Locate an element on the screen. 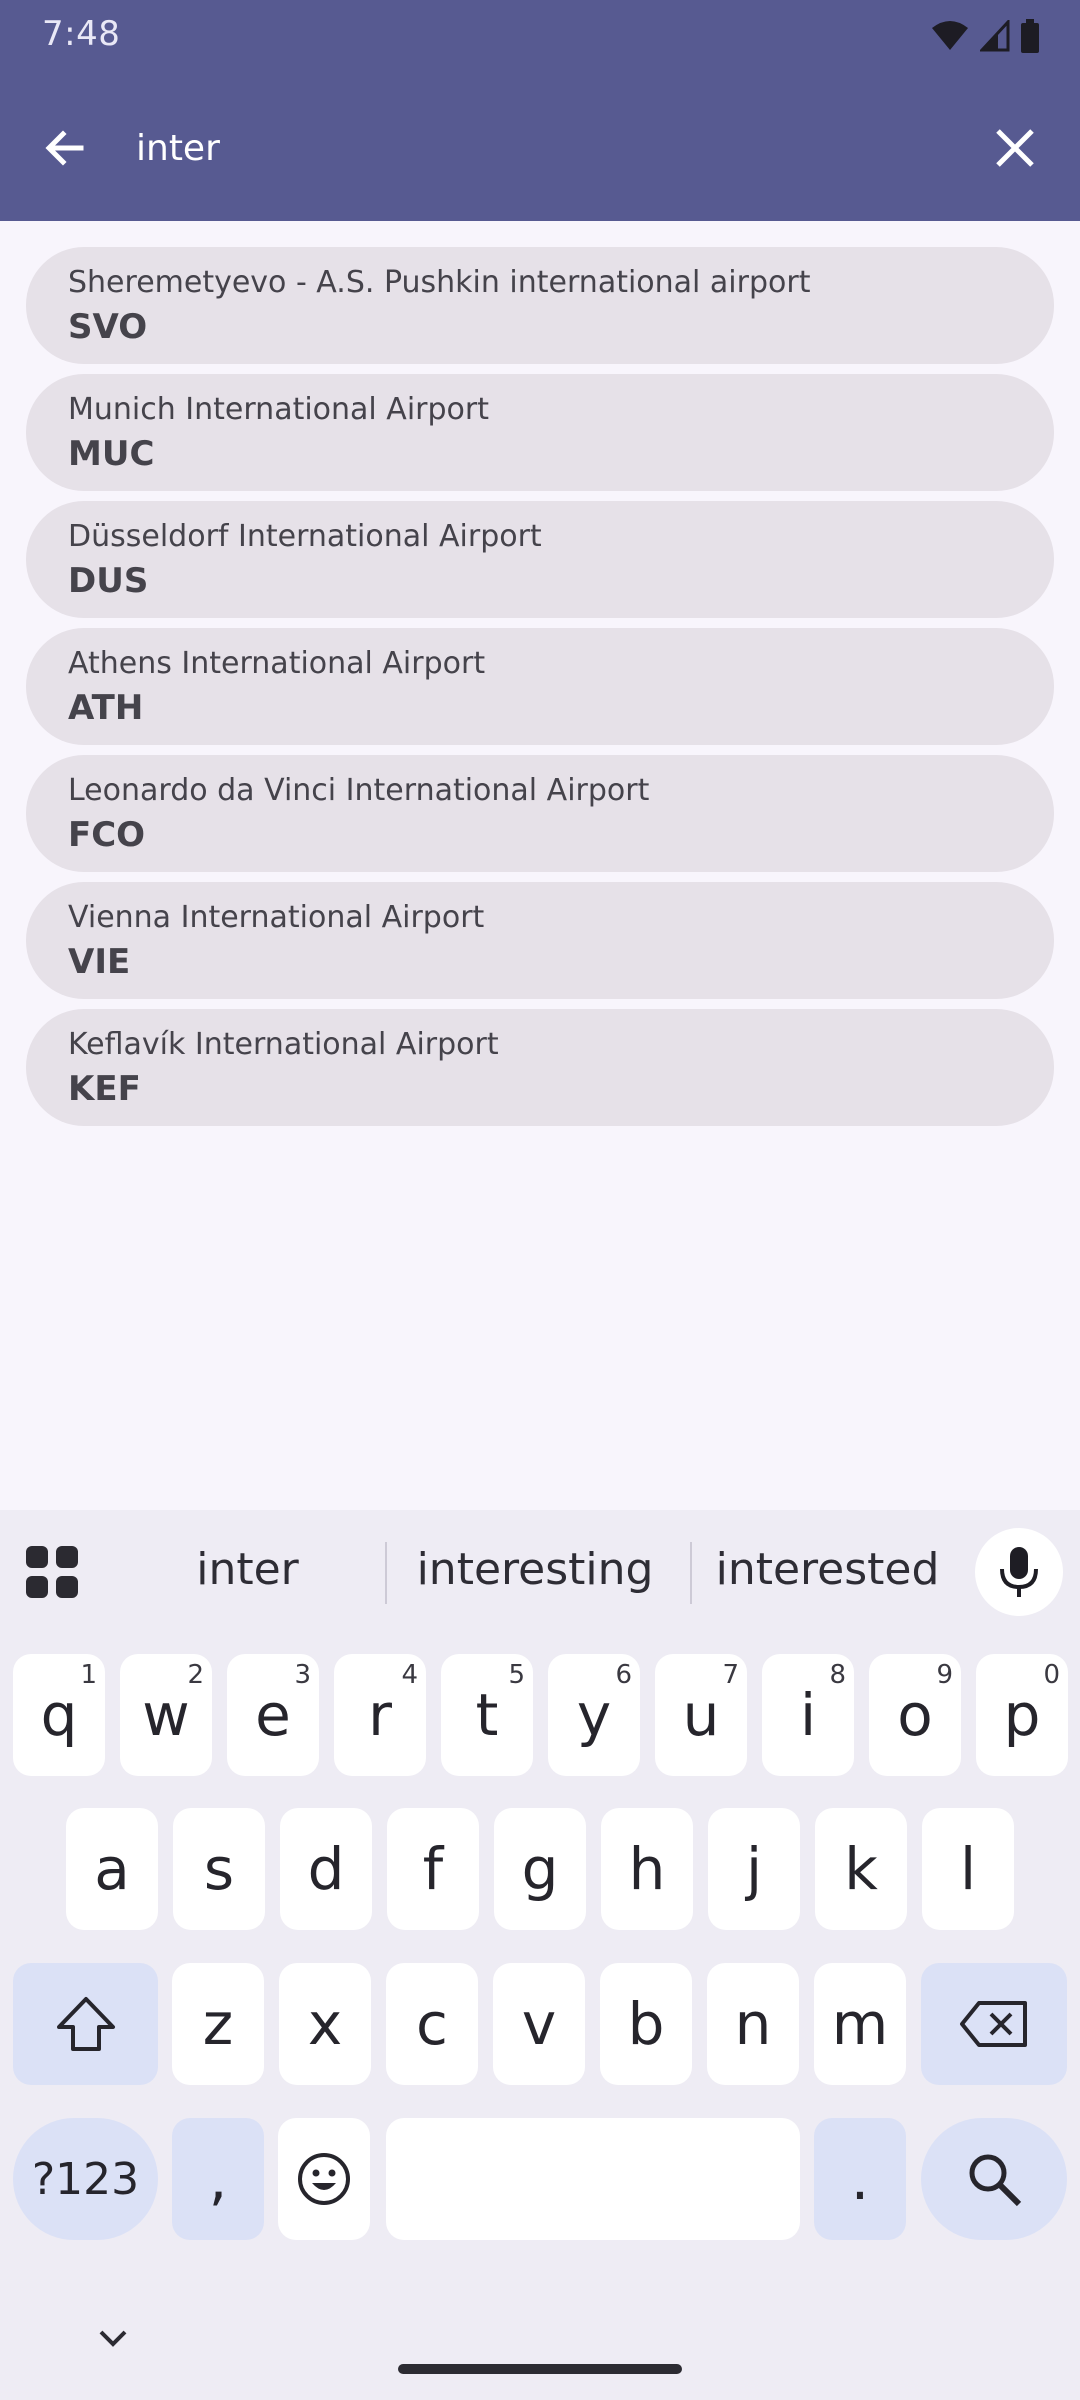  key-label: v is located at coordinates (539, 2024).